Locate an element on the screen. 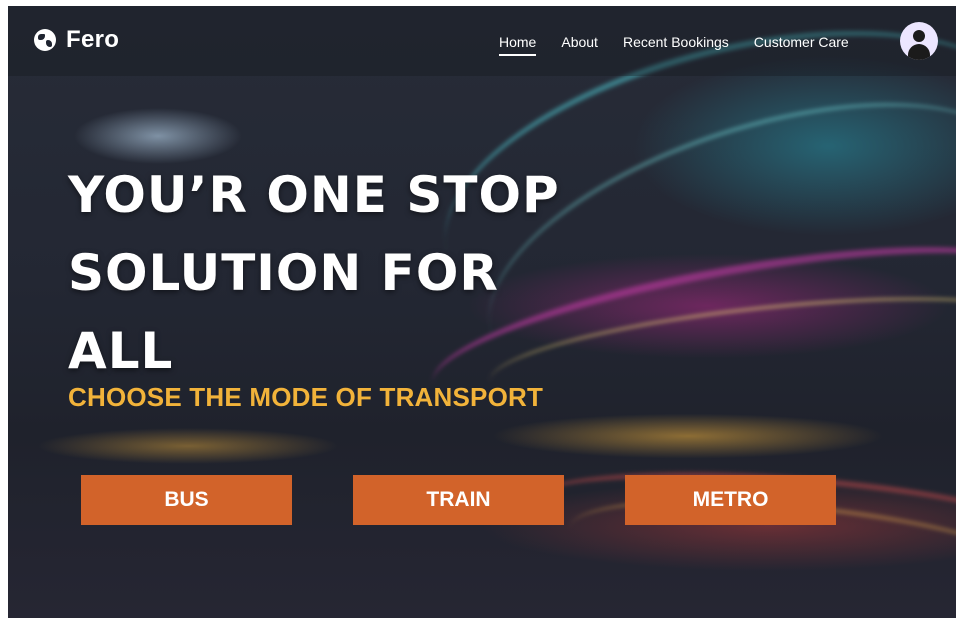 The image size is (958, 619). metro-button: METRO is located at coordinates (730, 500).